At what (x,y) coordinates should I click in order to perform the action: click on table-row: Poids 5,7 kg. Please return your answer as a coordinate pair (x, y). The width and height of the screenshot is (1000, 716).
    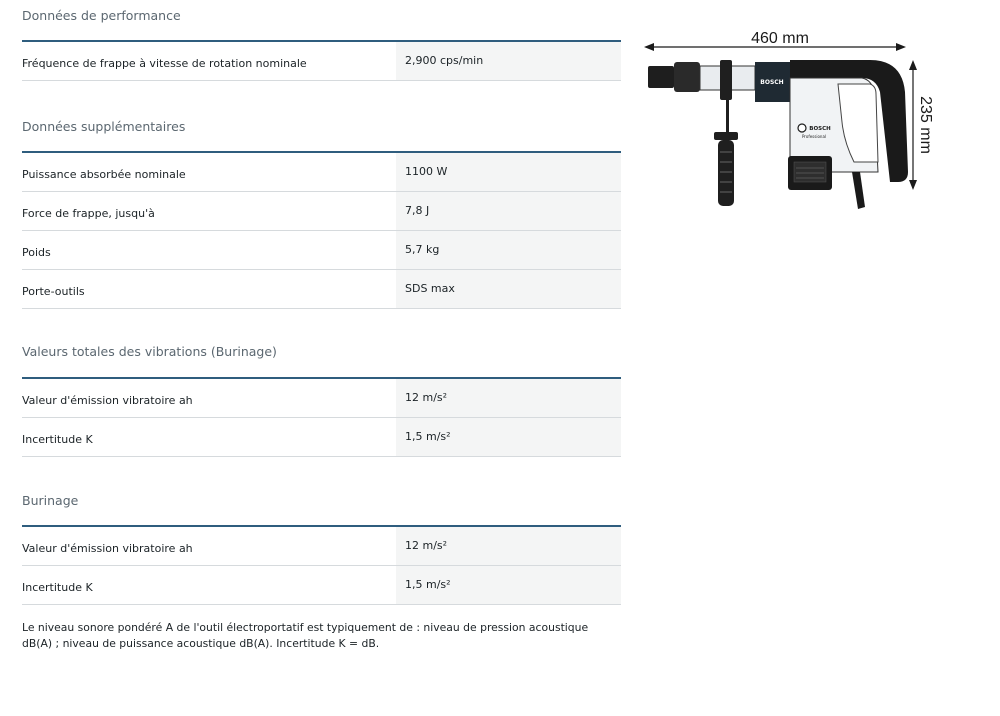
    Looking at the image, I should click on (321, 250).